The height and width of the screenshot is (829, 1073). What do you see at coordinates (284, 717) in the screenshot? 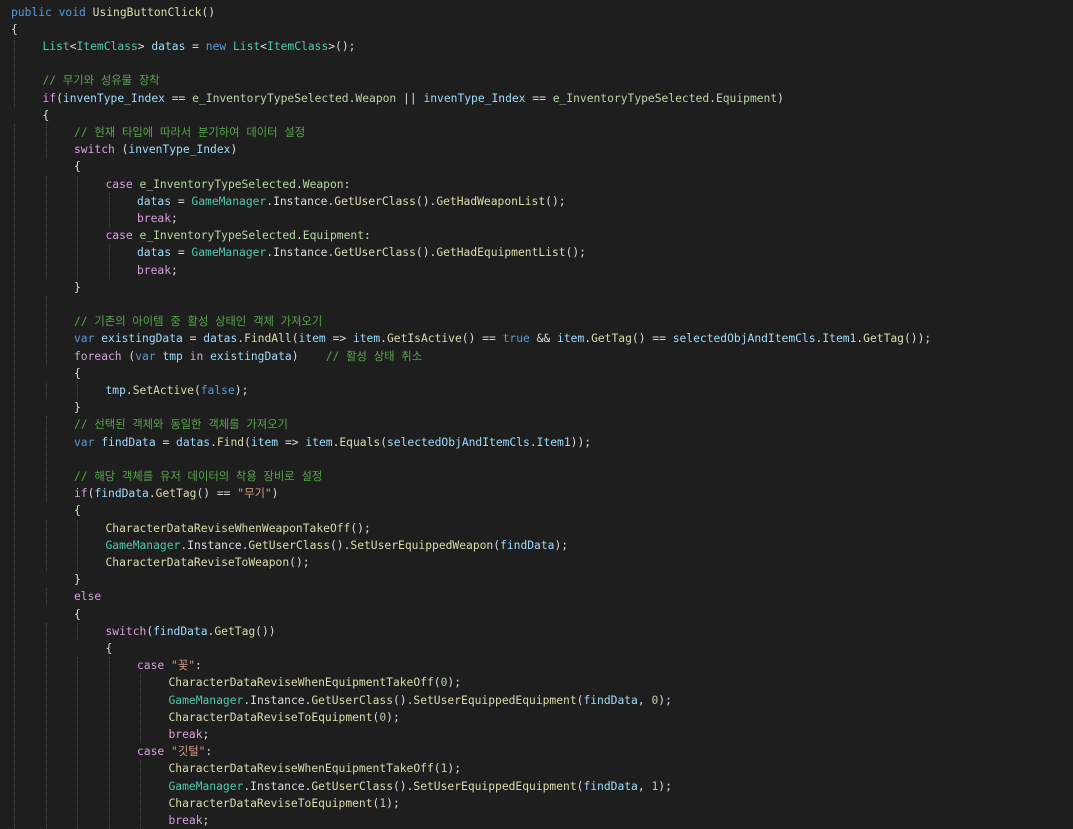
I see `code-line: CharacterDataReviseToEquipment(0);` at bounding box center [284, 717].